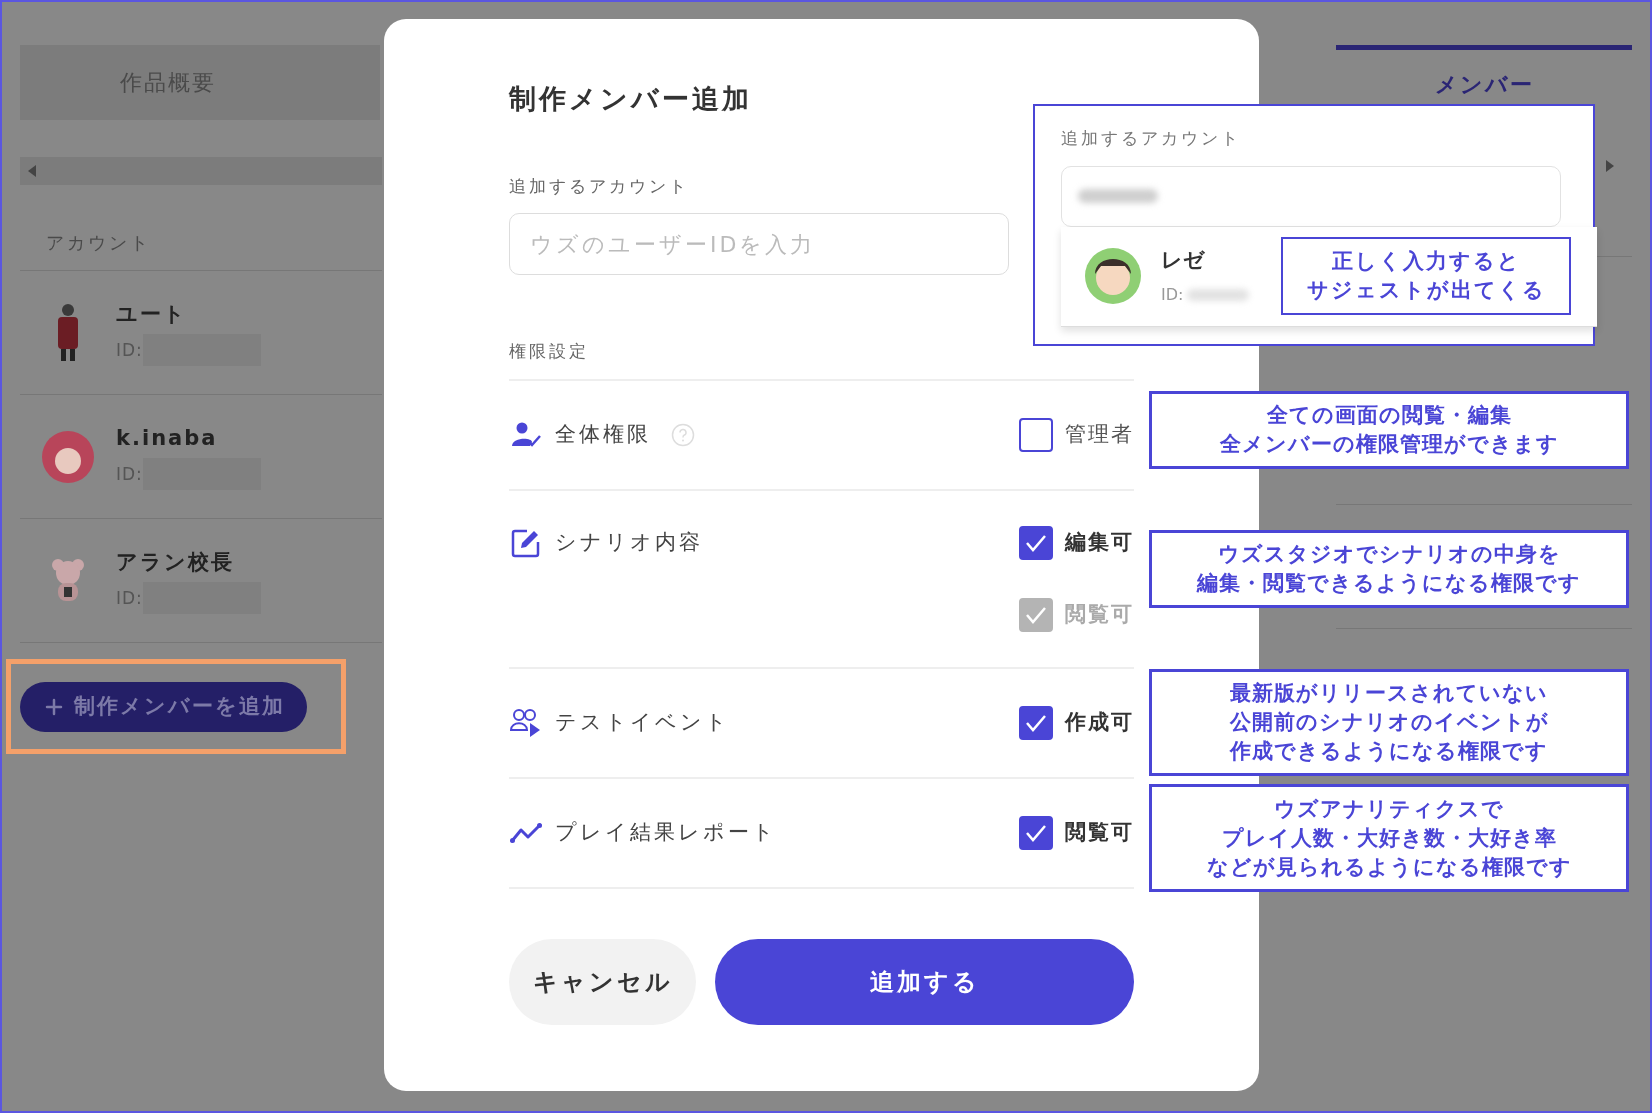 Image resolution: width=1652 pixels, height=1113 pixels. What do you see at coordinates (629, 542) in the screenshot?
I see `permission-label: シナリオ内容` at bounding box center [629, 542].